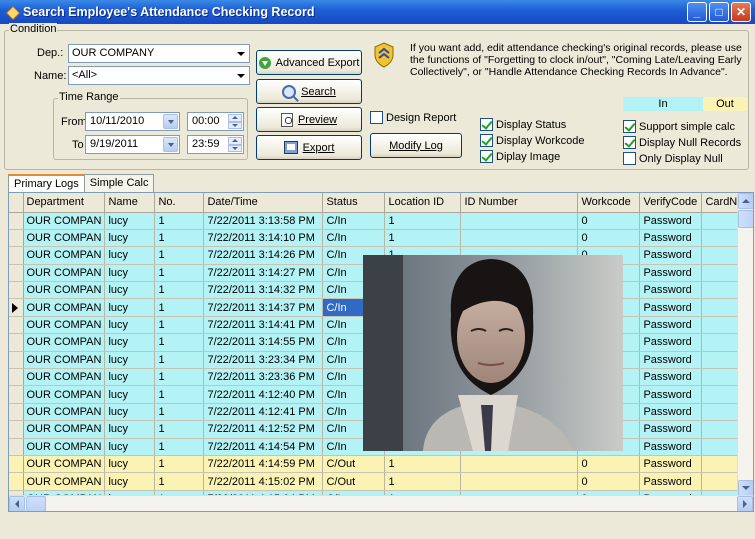  I want to click on design-report-checkbox: Design Report, so click(413, 117).